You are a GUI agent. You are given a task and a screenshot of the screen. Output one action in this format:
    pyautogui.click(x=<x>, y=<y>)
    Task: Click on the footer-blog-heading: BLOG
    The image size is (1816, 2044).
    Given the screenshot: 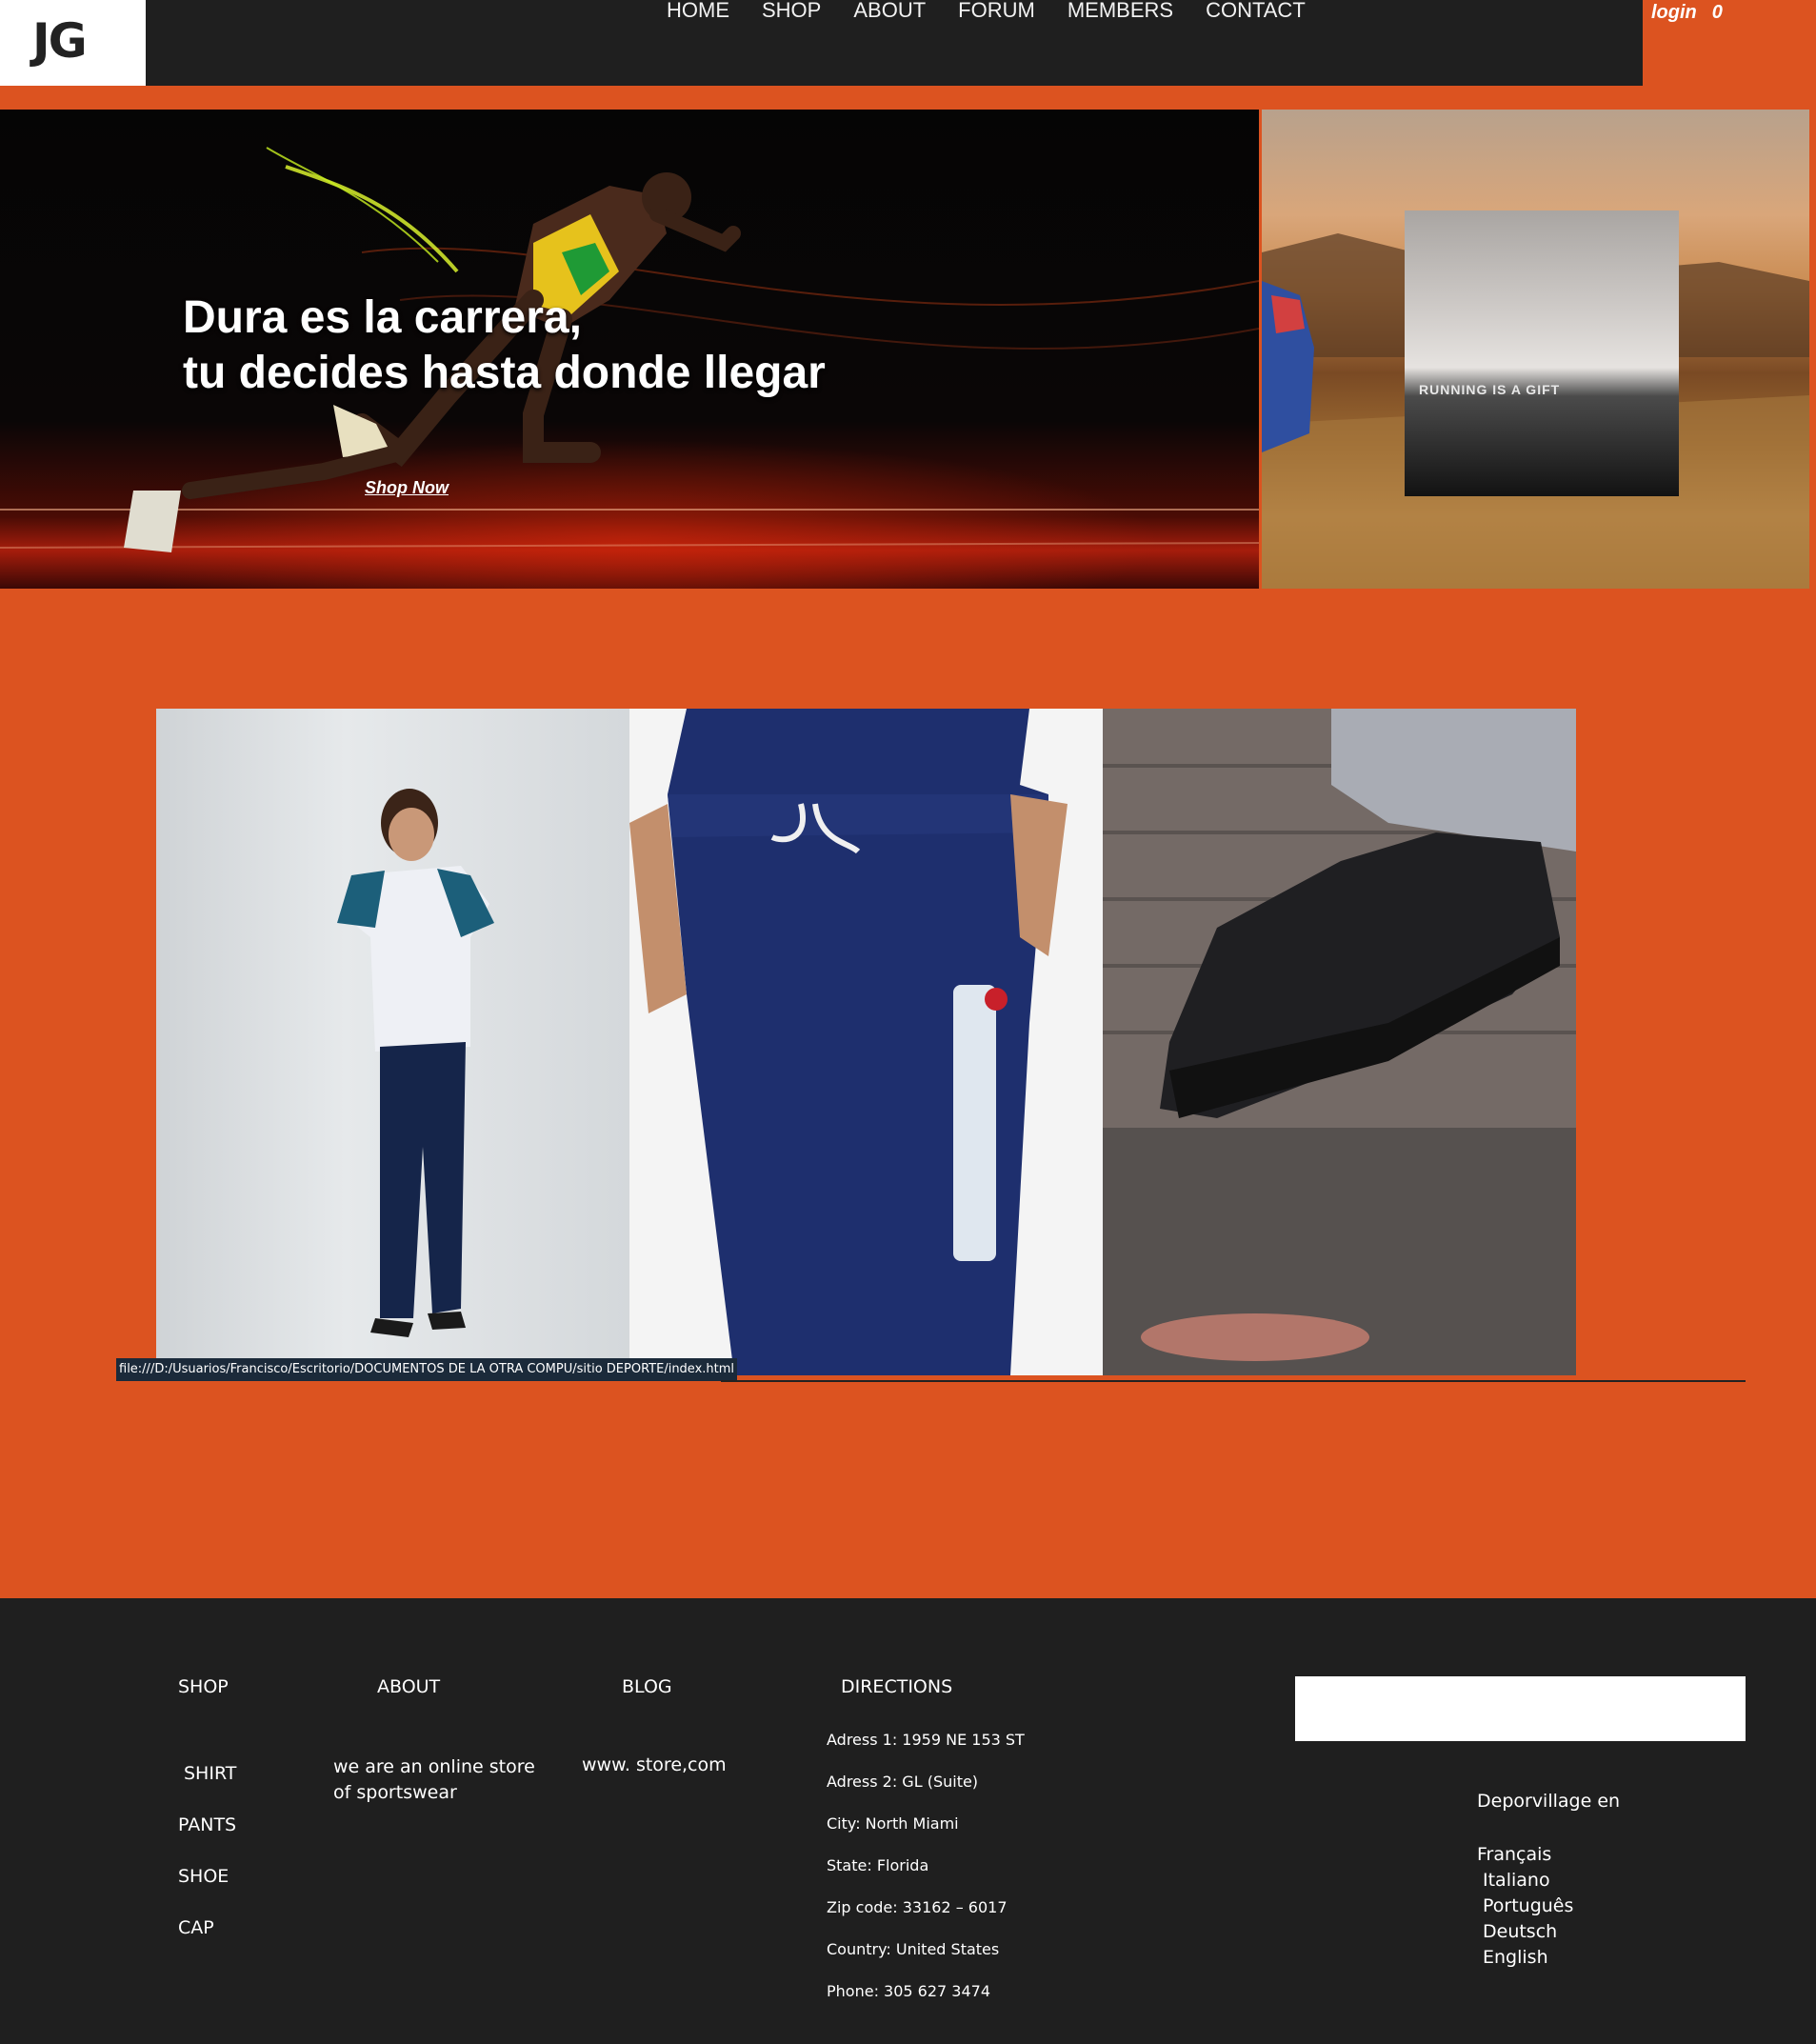 What is the action you would take?
    pyautogui.click(x=647, y=1686)
    